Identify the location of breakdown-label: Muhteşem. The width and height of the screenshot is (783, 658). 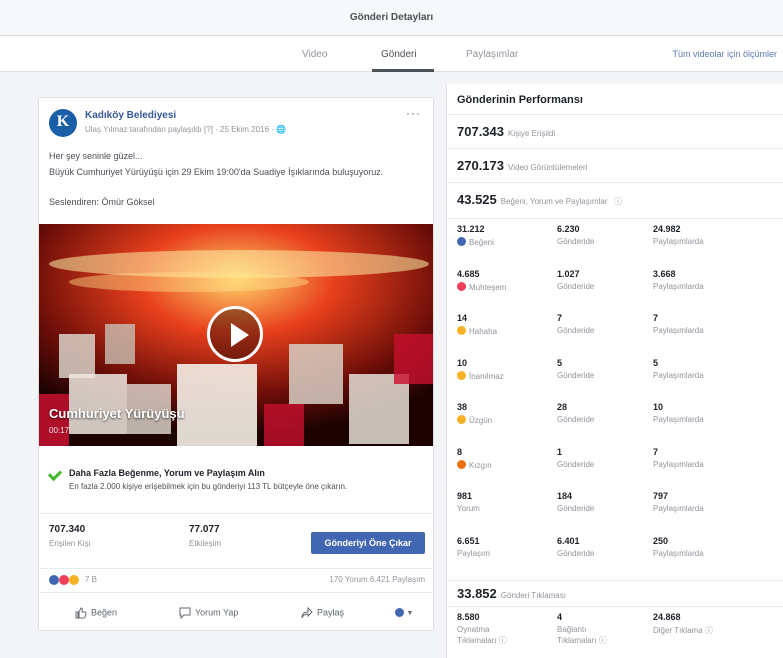
(482, 286).